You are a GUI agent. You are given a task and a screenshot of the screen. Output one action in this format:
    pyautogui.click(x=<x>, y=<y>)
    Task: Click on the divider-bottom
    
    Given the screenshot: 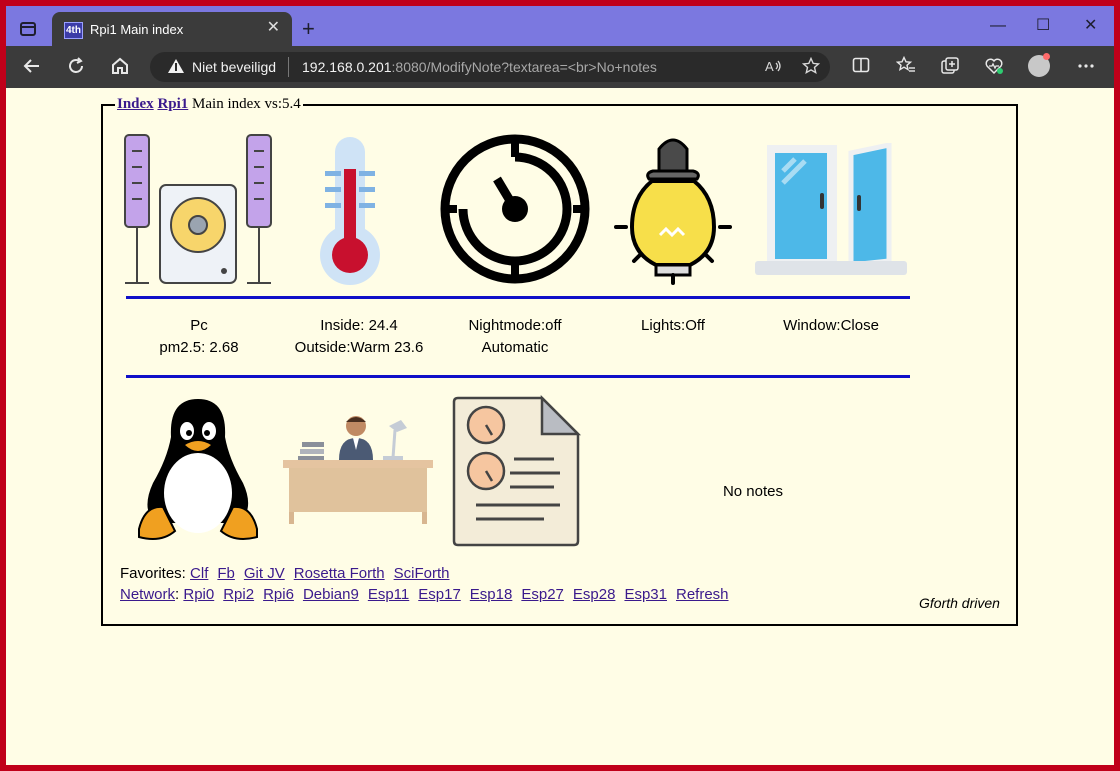 What is the action you would take?
    pyautogui.click(x=518, y=376)
    